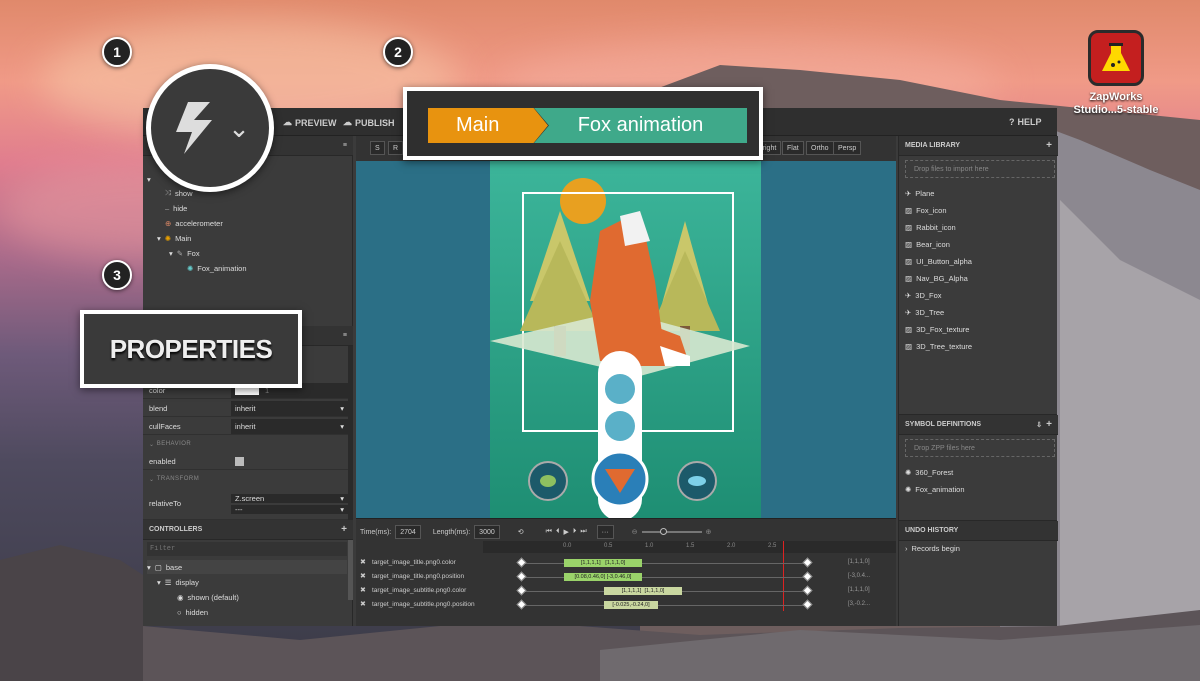  Describe the element at coordinates (451, 532) in the screenshot. I see `length-label: Length(ms):` at that location.